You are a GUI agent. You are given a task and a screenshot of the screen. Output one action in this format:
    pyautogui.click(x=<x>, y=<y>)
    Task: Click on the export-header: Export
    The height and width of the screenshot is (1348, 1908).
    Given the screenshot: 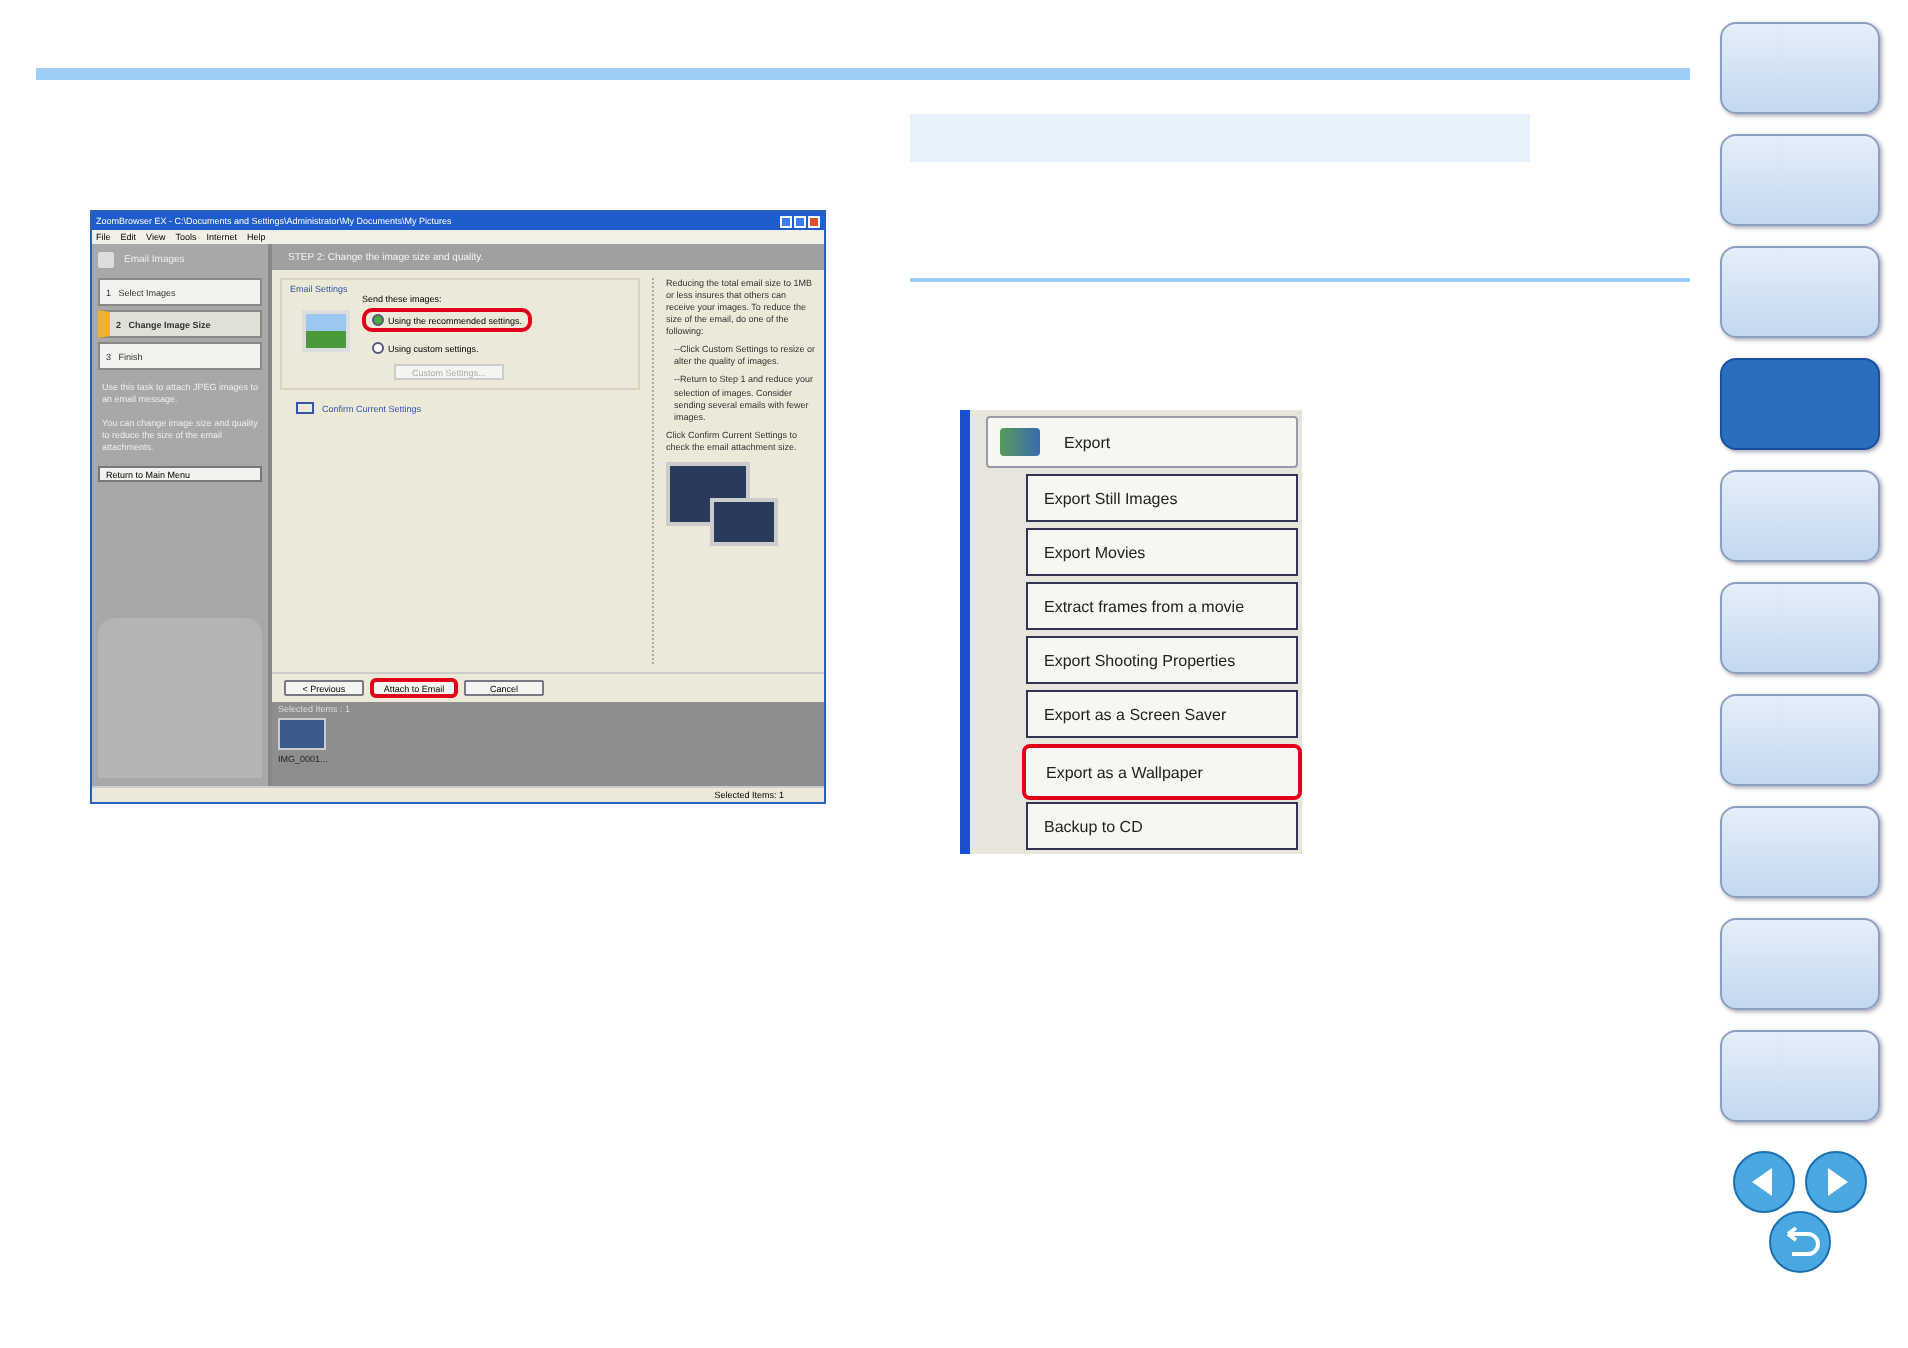 What is the action you would take?
    pyautogui.click(x=1142, y=442)
    